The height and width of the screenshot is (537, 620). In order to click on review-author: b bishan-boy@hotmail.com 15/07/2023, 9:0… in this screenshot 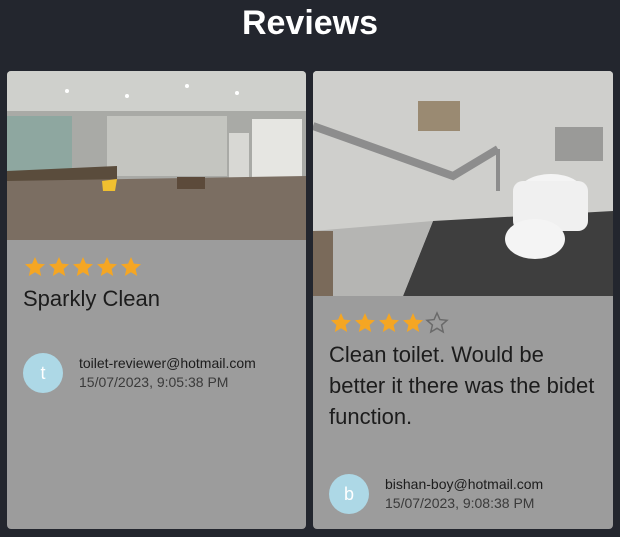, I will do `click(436, 494)`.